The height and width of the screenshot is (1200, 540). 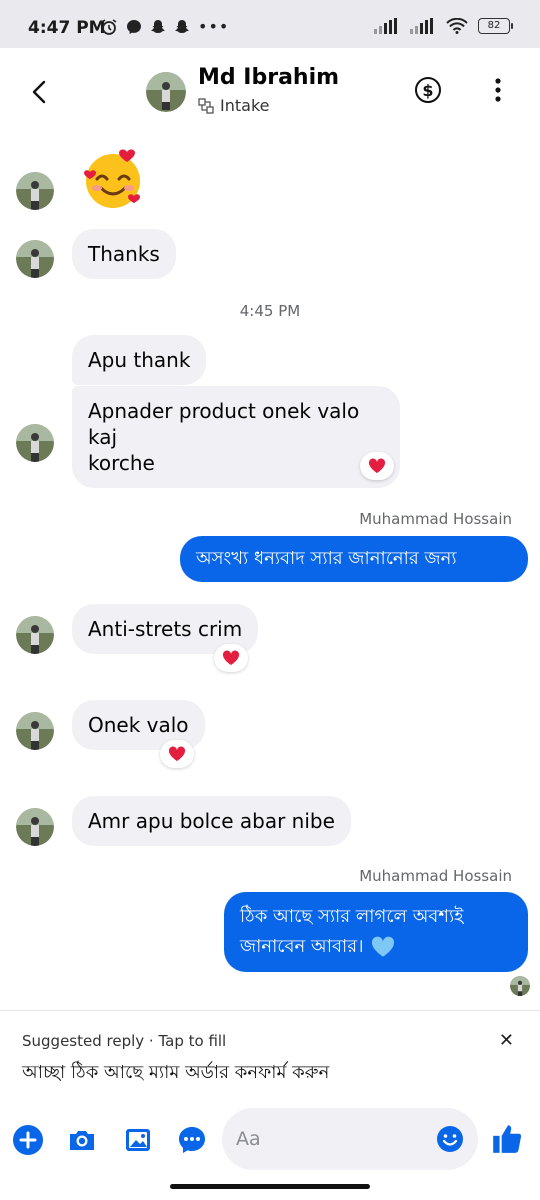 I want to click on incoming-message: Thanks, so click(x=124, y=254).